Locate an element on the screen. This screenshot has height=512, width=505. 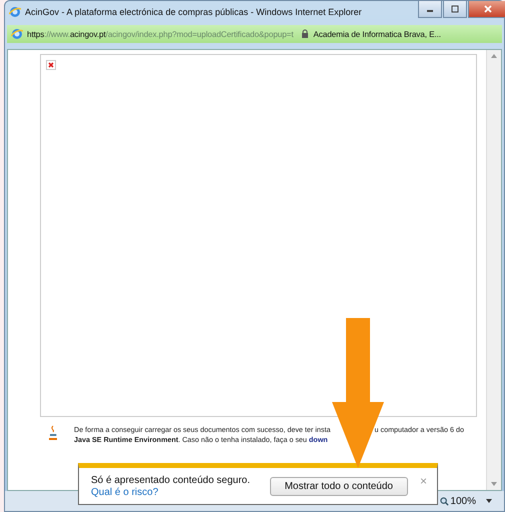
close-icon is located at coordinates (488, 9).